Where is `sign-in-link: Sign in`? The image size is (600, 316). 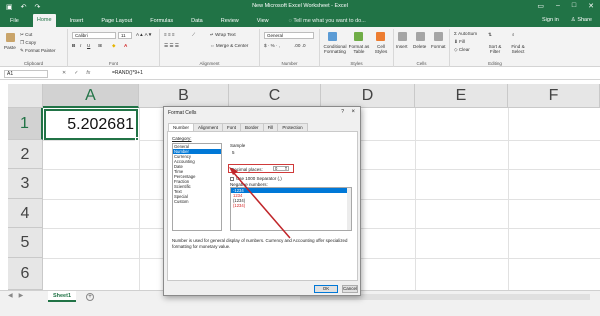 sign-in-link: Sign in is located at coordinates (550, 20).